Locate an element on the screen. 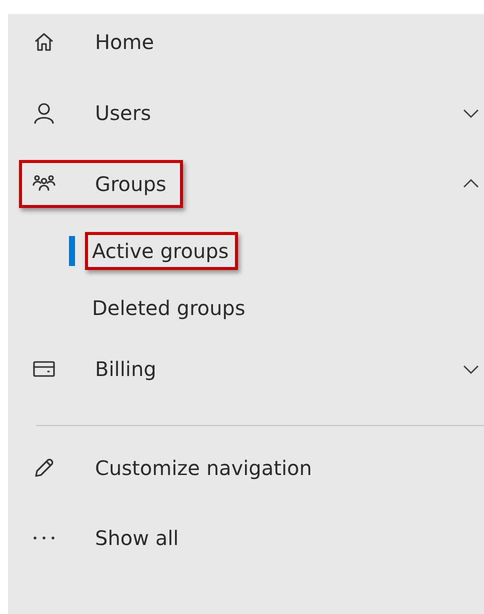  nav-item: Home is located at coordinates (124, 42).